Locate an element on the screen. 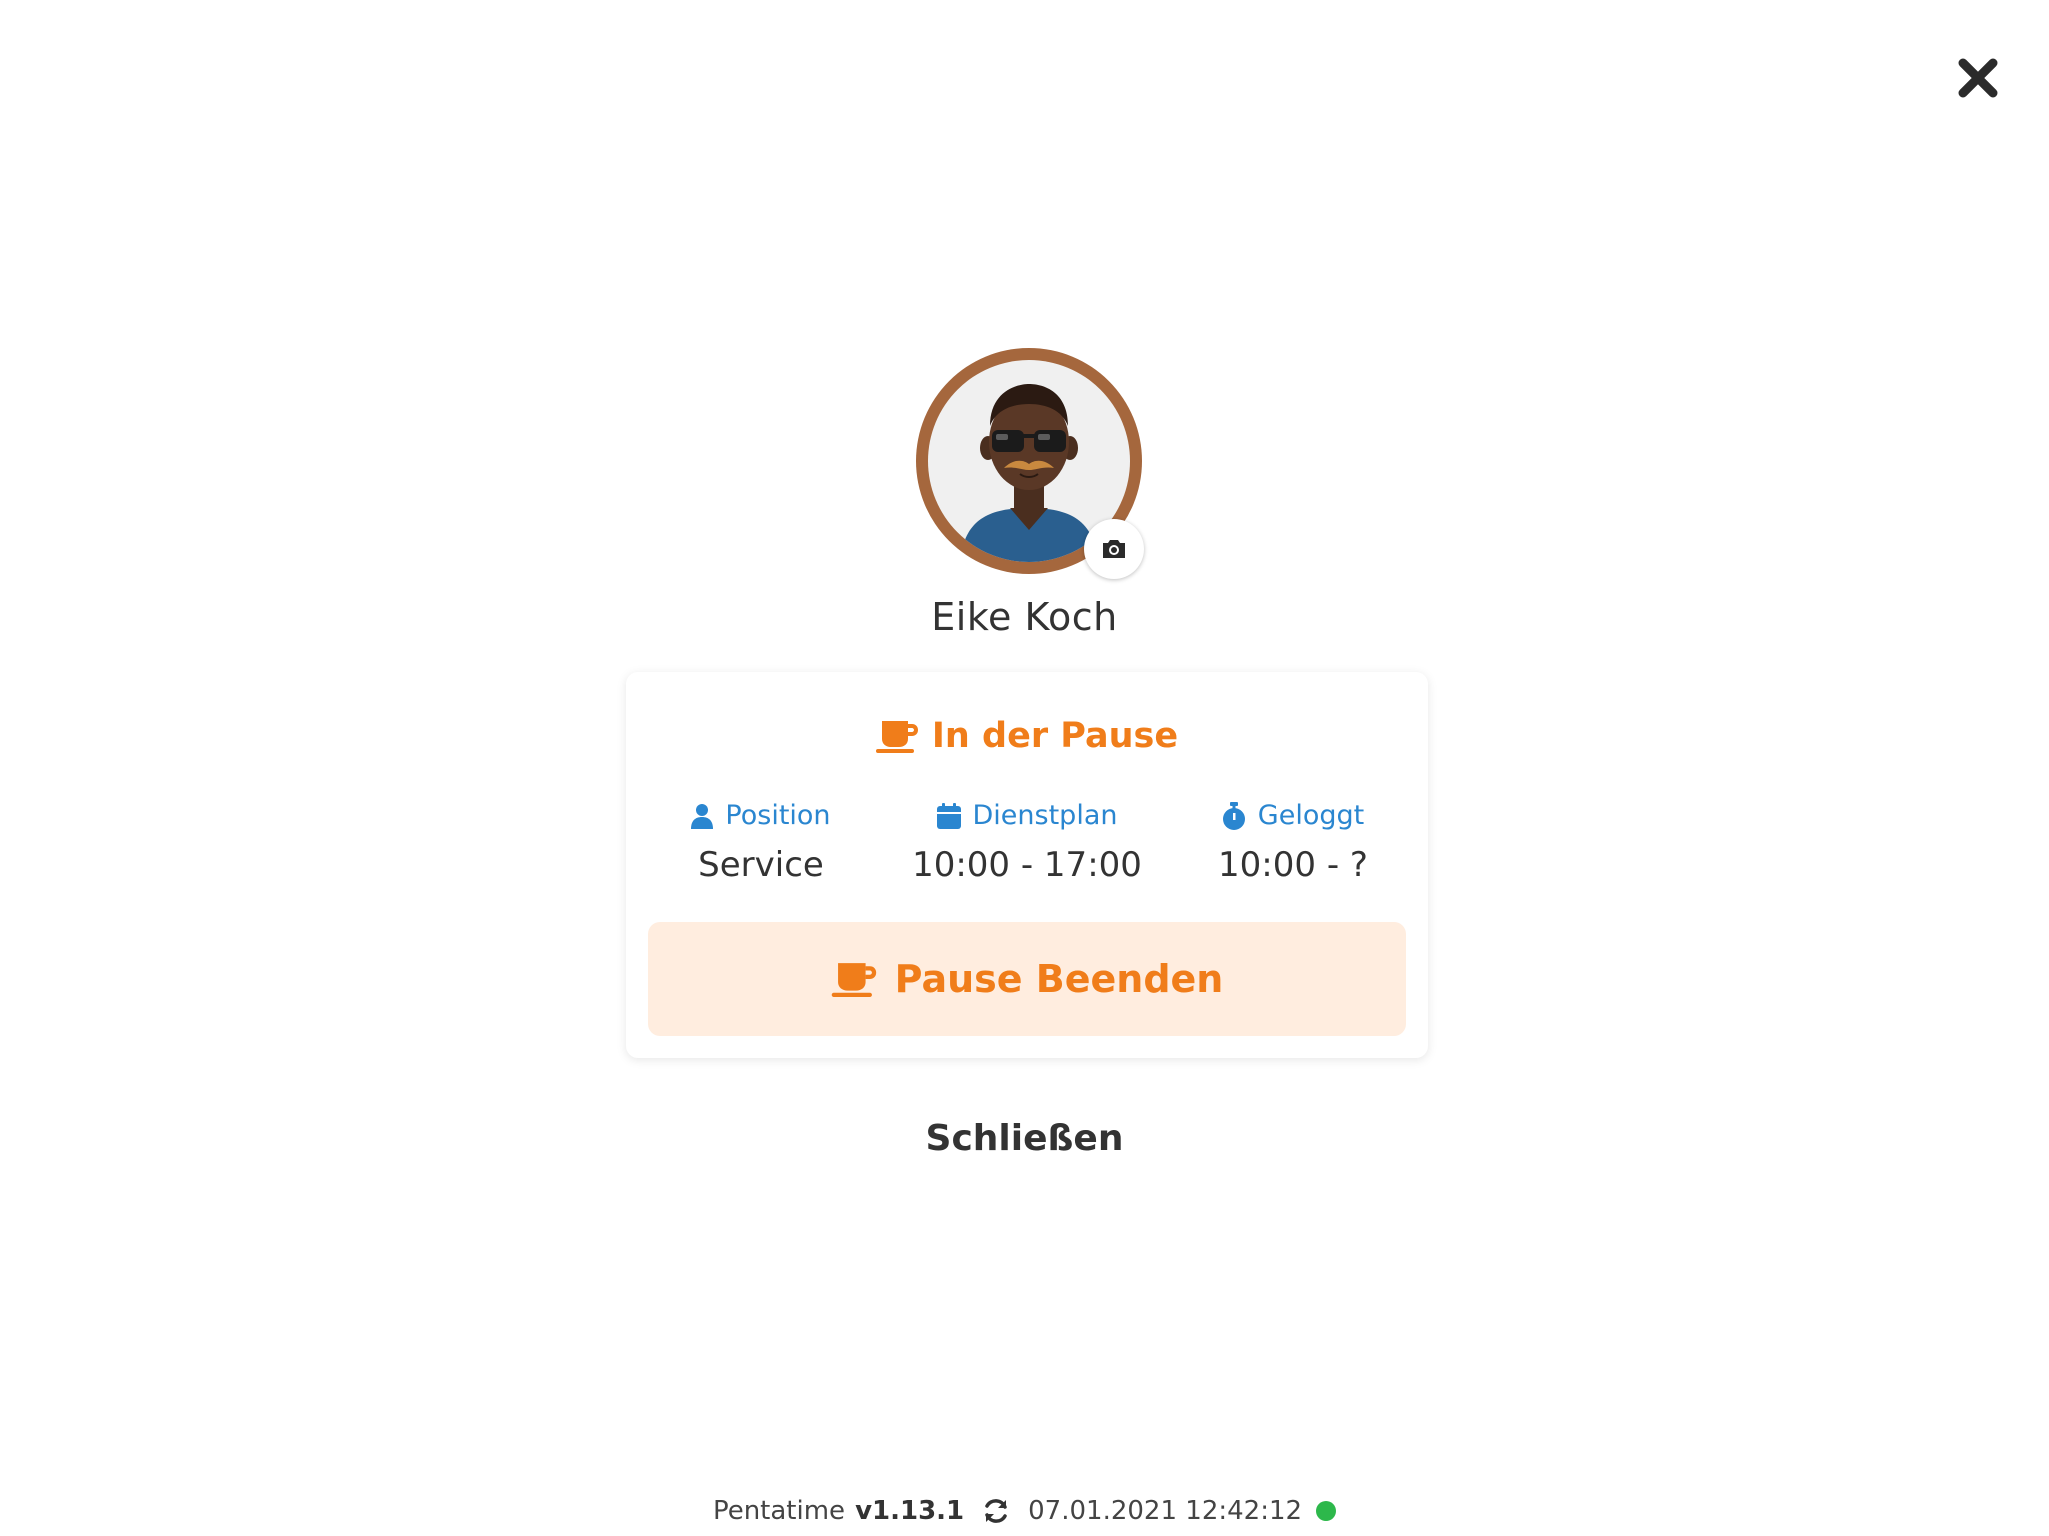 The height and width of the screenshot is (1536, 2049). change-photo-button is located at coordinates (1114, 549).